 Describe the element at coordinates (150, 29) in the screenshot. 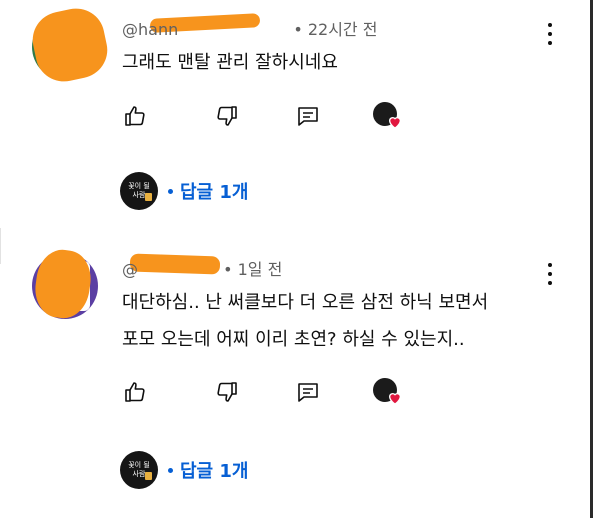

I see `commenter-handle: @hann` at that location.